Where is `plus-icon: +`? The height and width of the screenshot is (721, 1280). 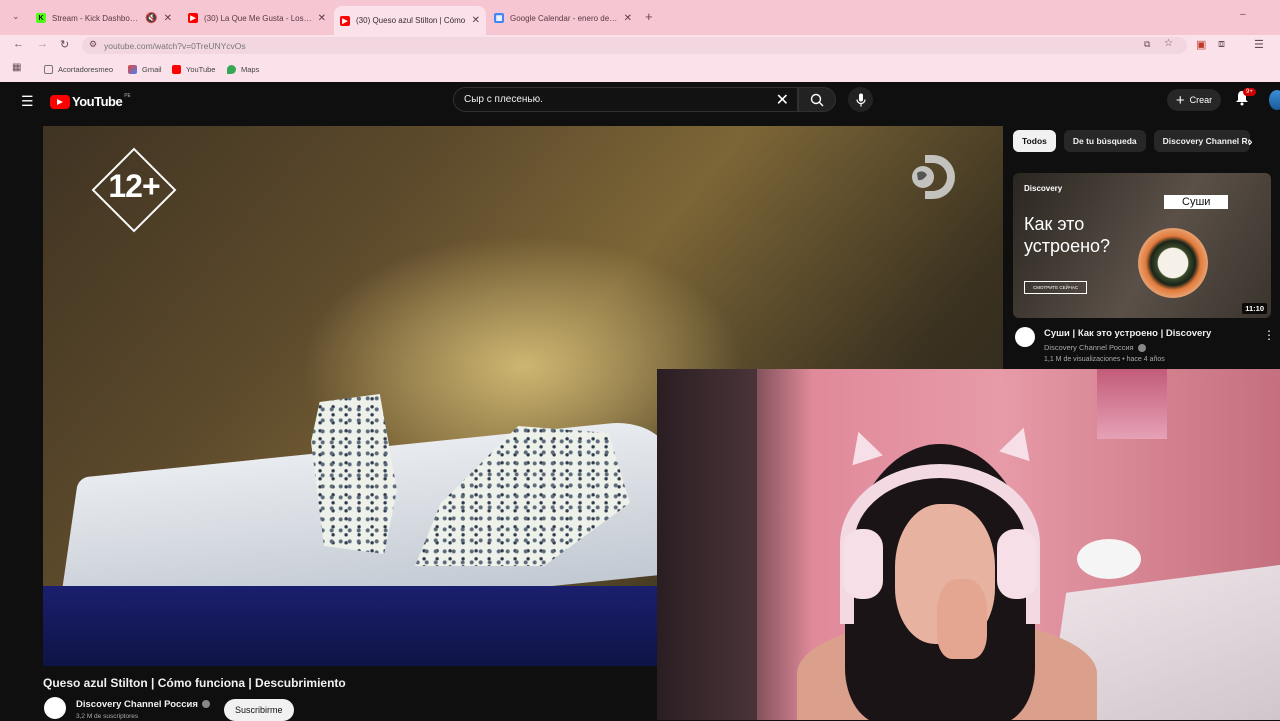 plus-icon: + is located at coordinates (1180, 100).